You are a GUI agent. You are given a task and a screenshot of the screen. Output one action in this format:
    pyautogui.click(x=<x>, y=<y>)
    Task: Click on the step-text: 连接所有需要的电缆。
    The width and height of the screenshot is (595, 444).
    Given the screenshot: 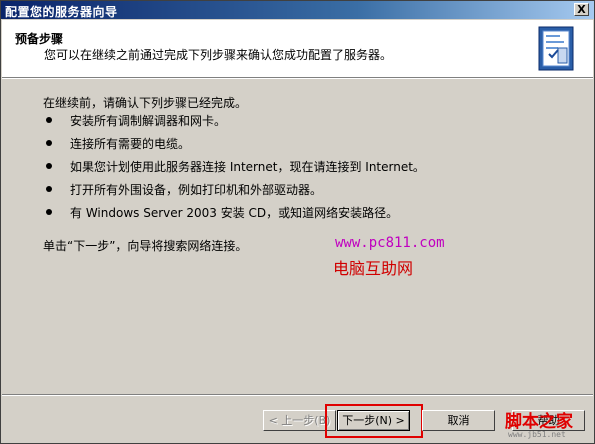 What is the action you would take?
    pyautogui.click(x=130, y=144)
    